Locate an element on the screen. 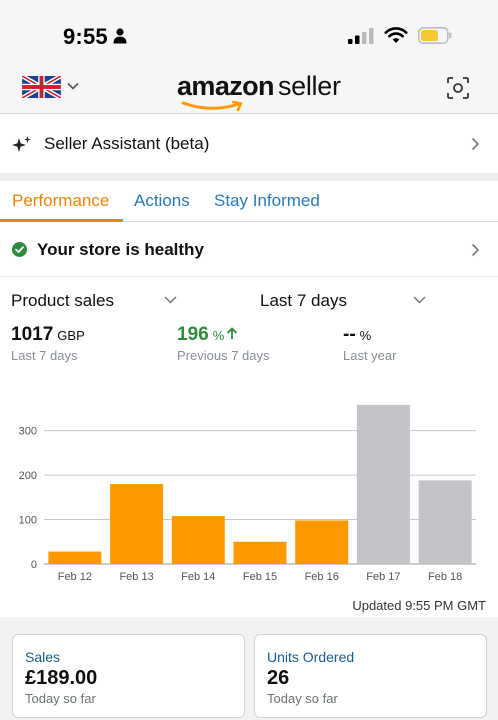 The image size is (498, 720). units-card-value: 26 is located at coordinates (278, 678).